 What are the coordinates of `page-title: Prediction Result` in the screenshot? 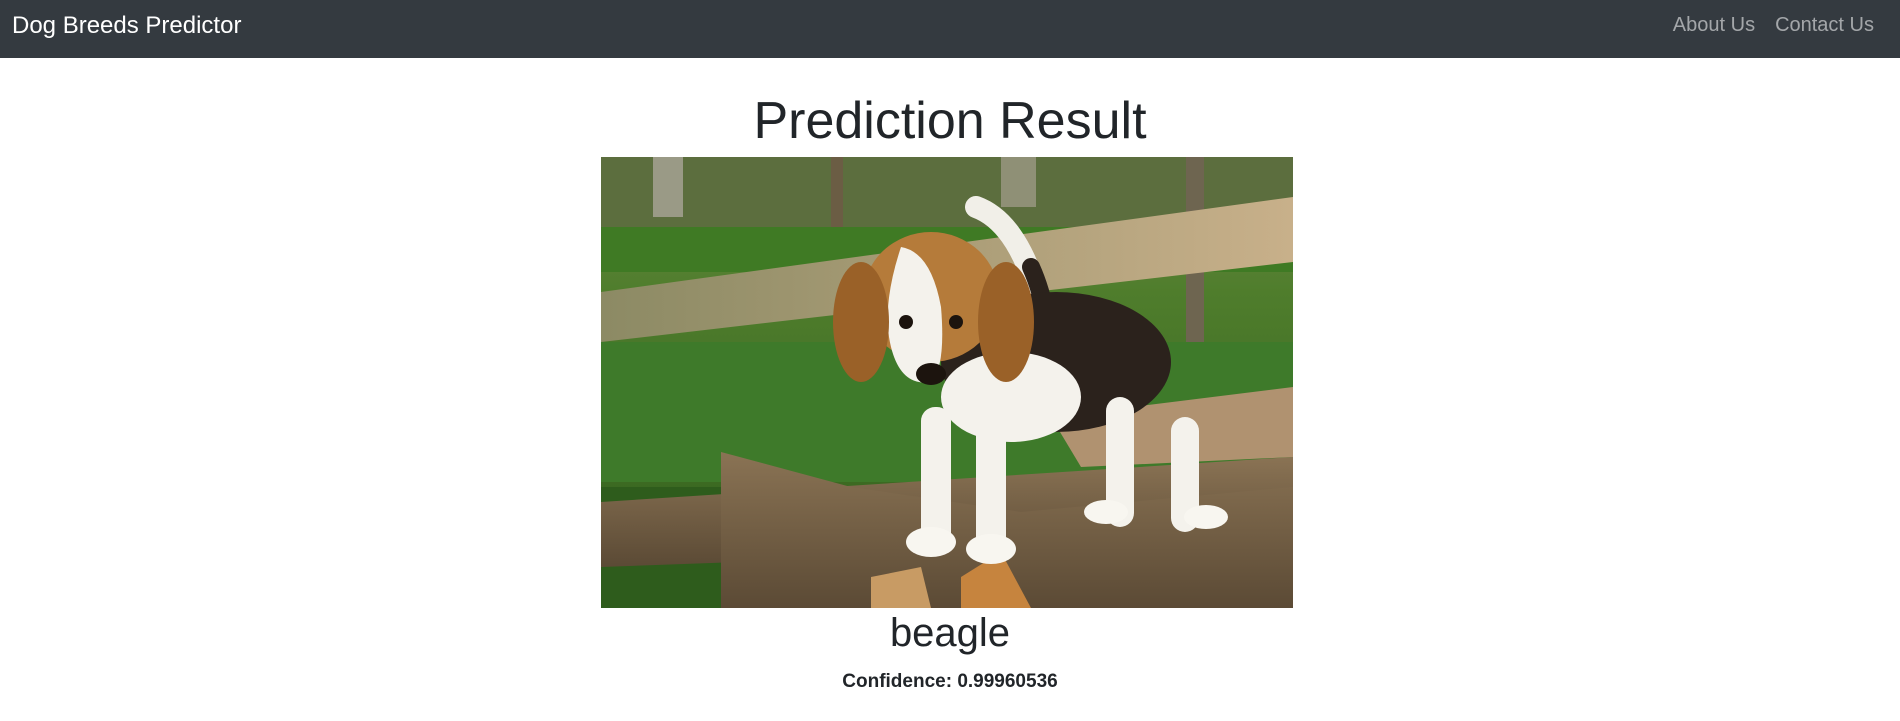 It's located at (950, 121).